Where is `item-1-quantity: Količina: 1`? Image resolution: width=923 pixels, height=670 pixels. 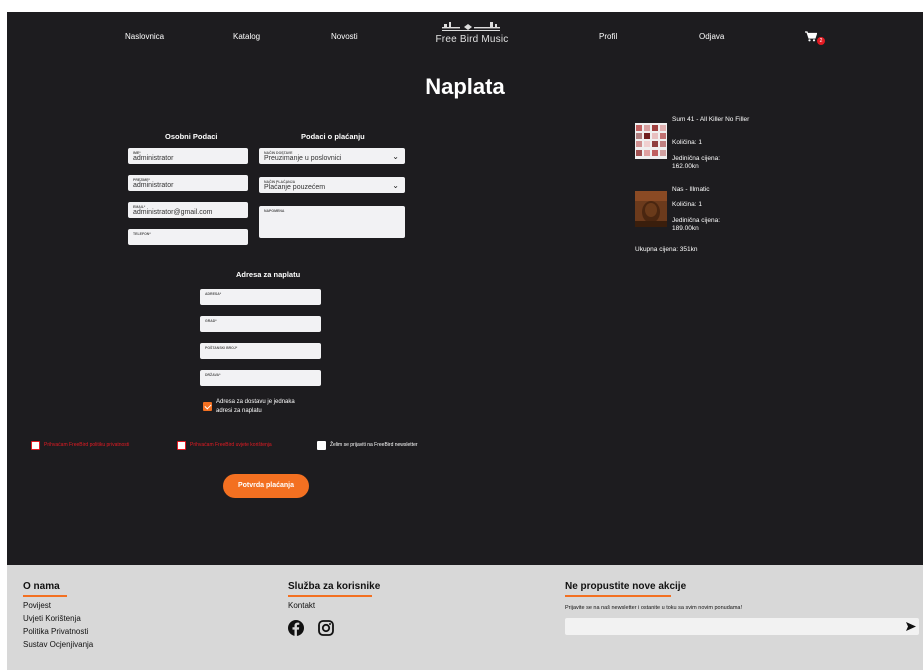 item-1-quantity: Količina: 1 is located at coordinates (687, 142).